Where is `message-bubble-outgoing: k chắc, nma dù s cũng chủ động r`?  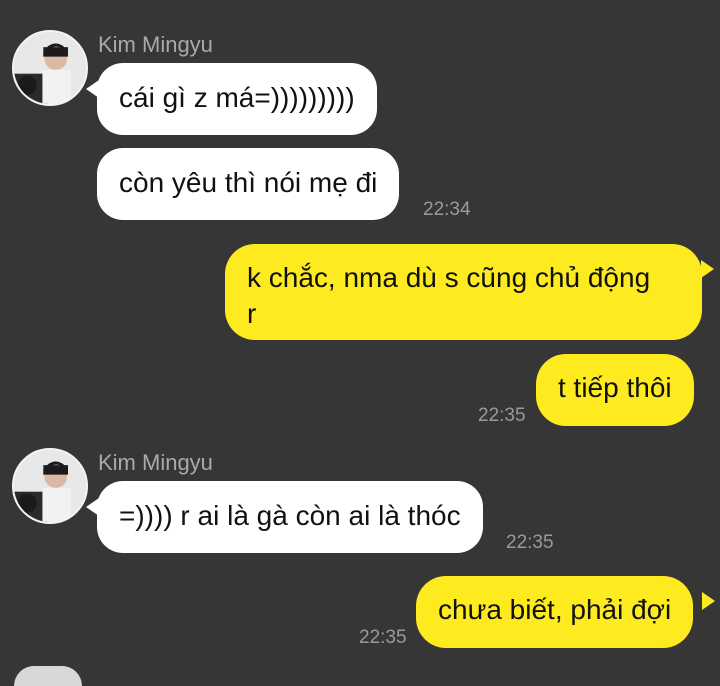 message-bubble-outgoing: k chắc, nma dù s cũng chủ động r is located at coordinates (463, 292).